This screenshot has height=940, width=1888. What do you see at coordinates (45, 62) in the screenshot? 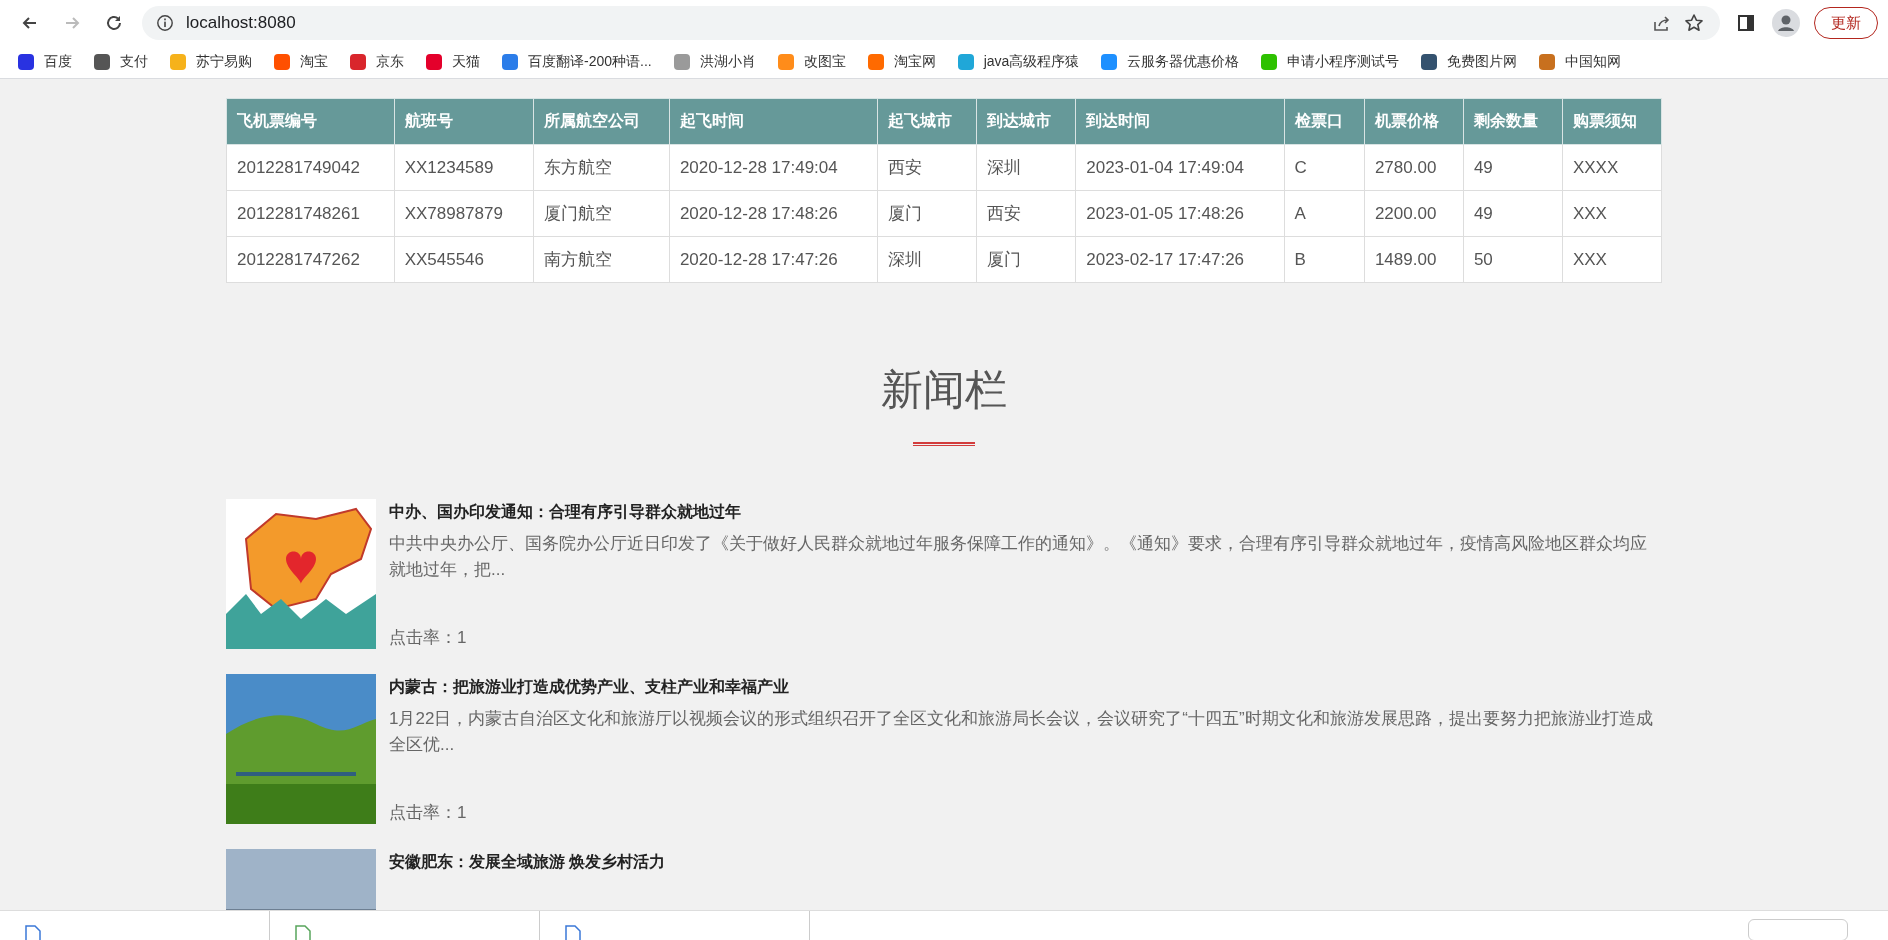
I see `bookmark-link: 百度` at bounding box center [45, 62].